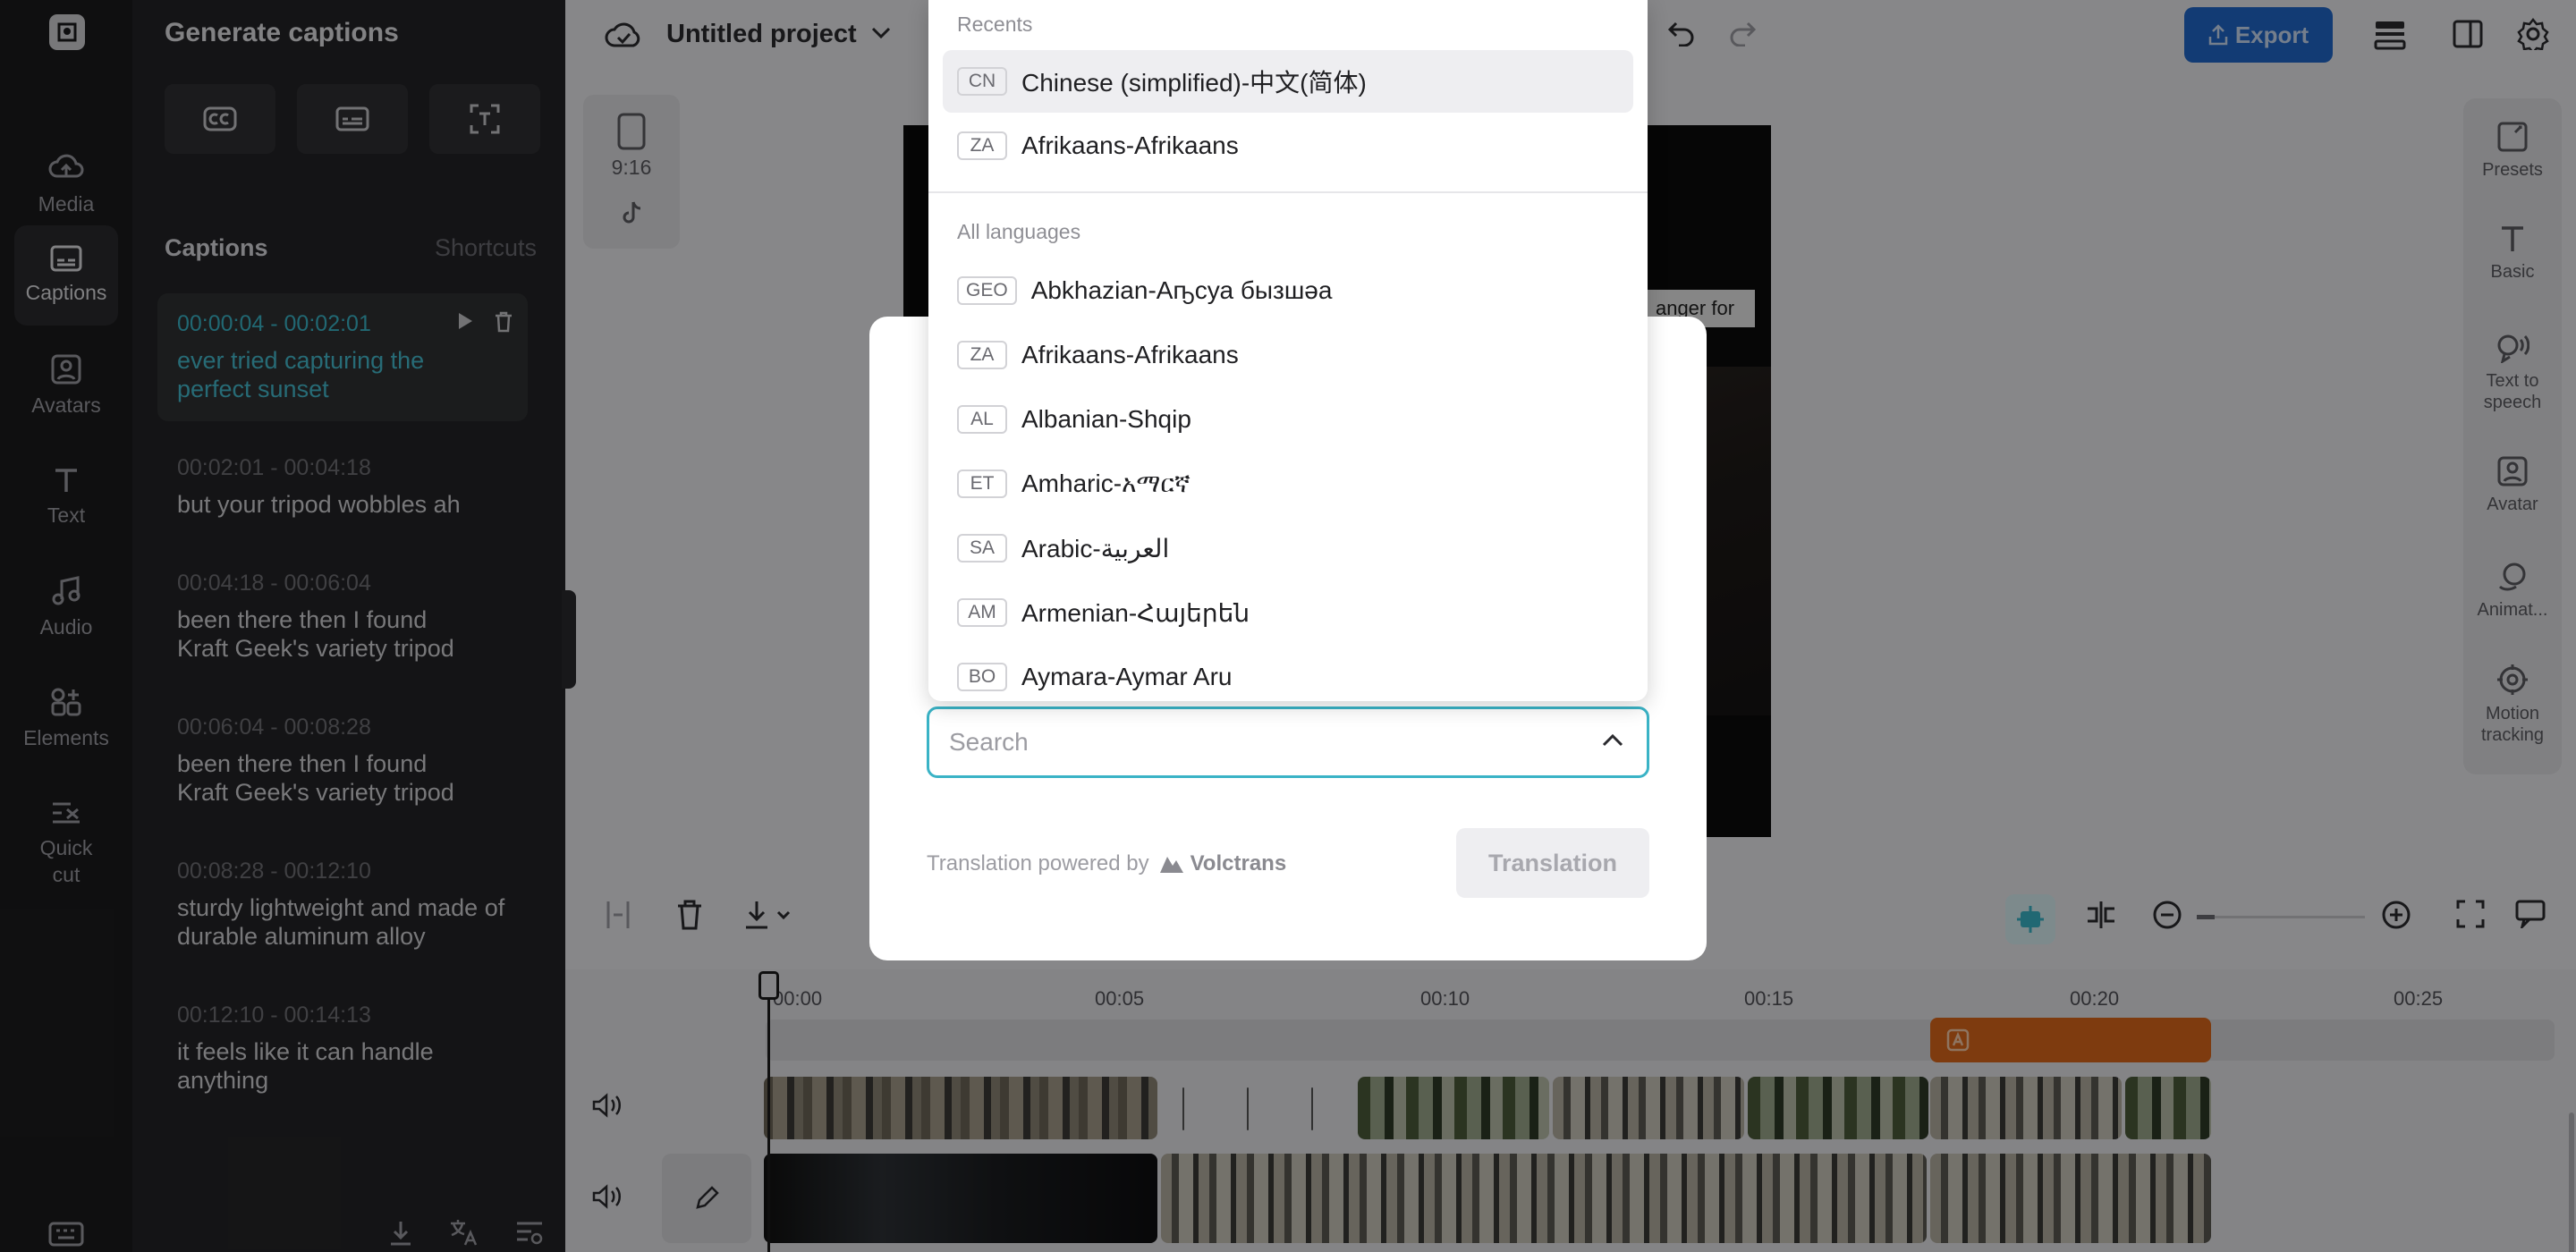 This screenshot has width=2576, height=1252. I want to click on chevron-up-icon, so click(1612, 739).